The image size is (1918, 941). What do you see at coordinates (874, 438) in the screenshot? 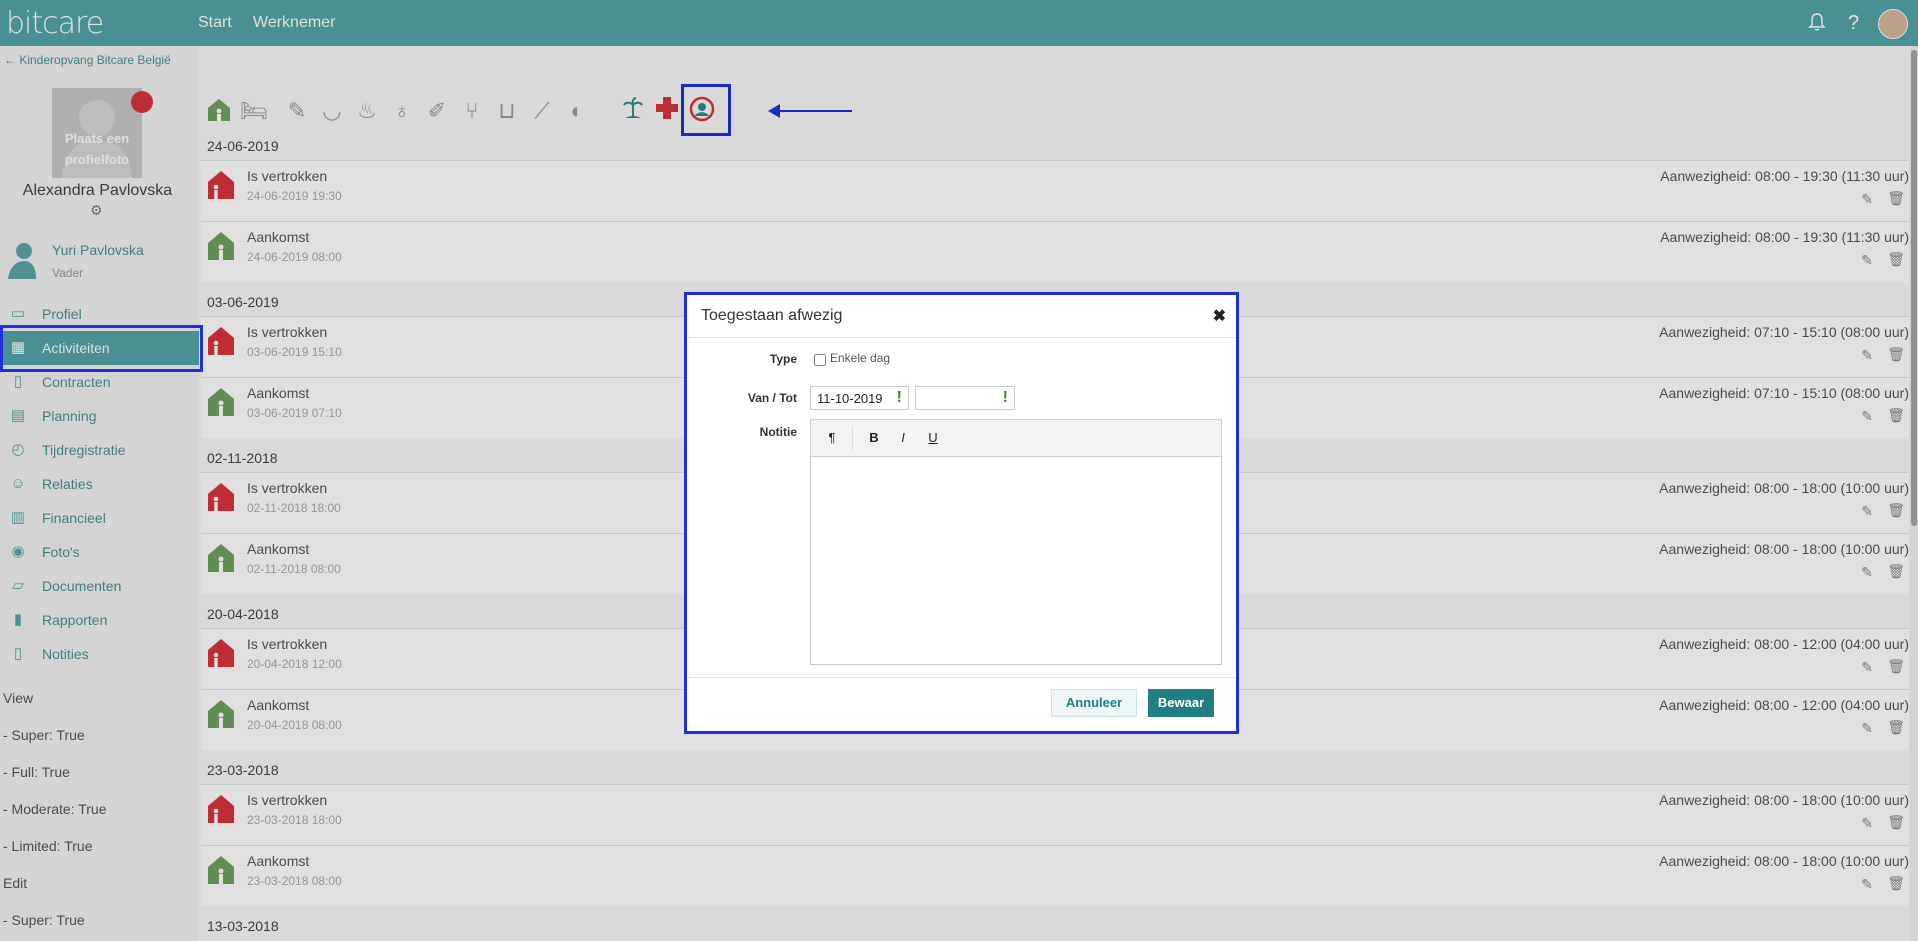
I see `bold-button: B` at bounding box center [874, 438].